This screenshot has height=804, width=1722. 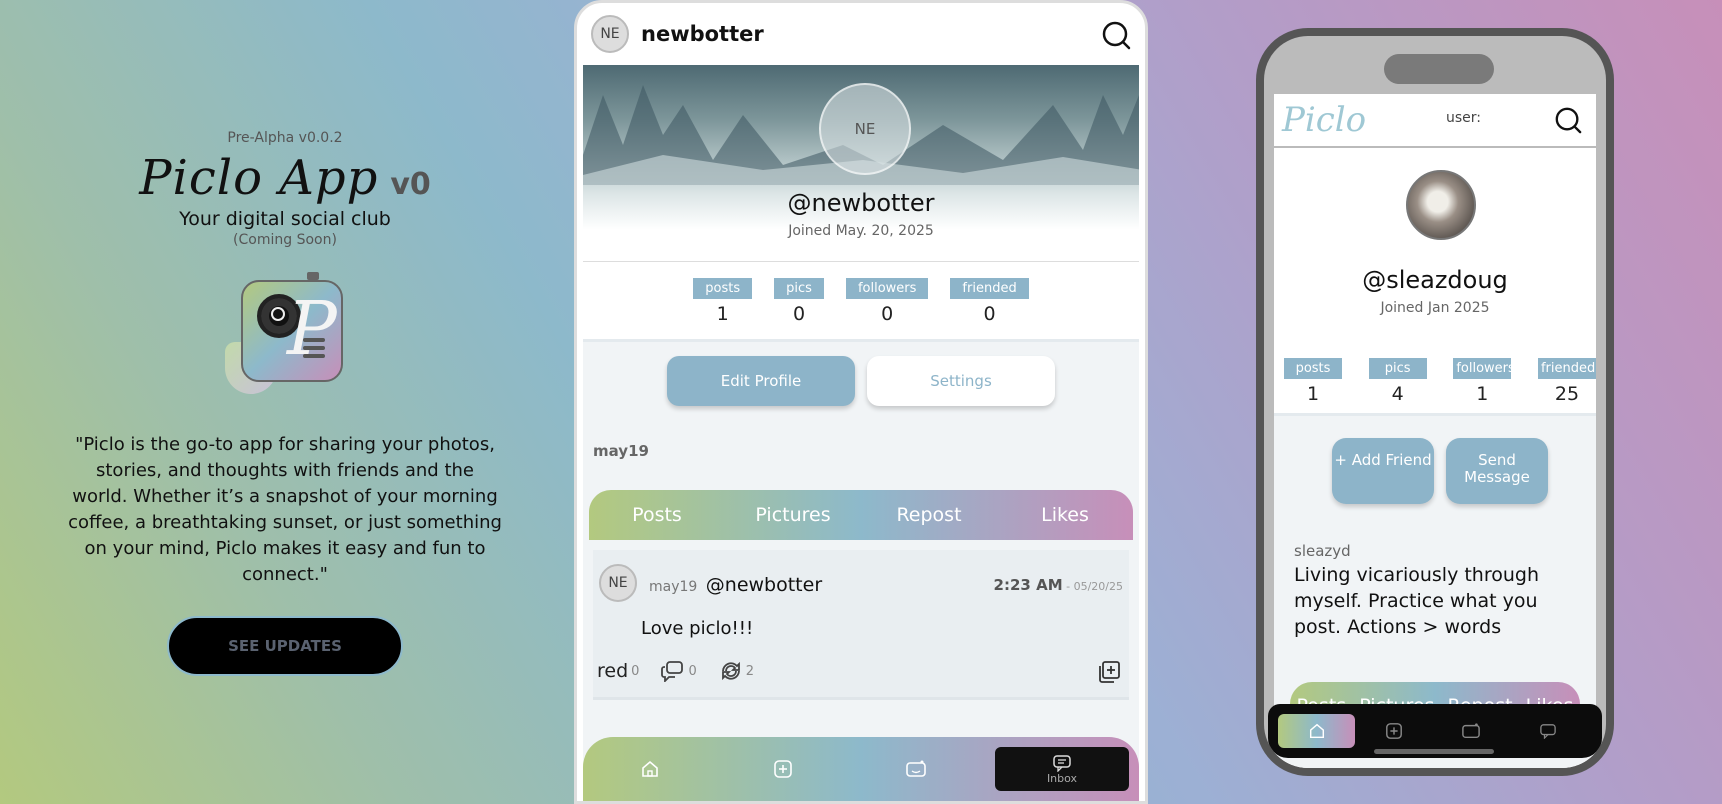 What do you see at coordinates (861, 231) in the screenshot?
I see `profile-joined-date: Joined May. 20, 2025` at bounding box center [861, 231].